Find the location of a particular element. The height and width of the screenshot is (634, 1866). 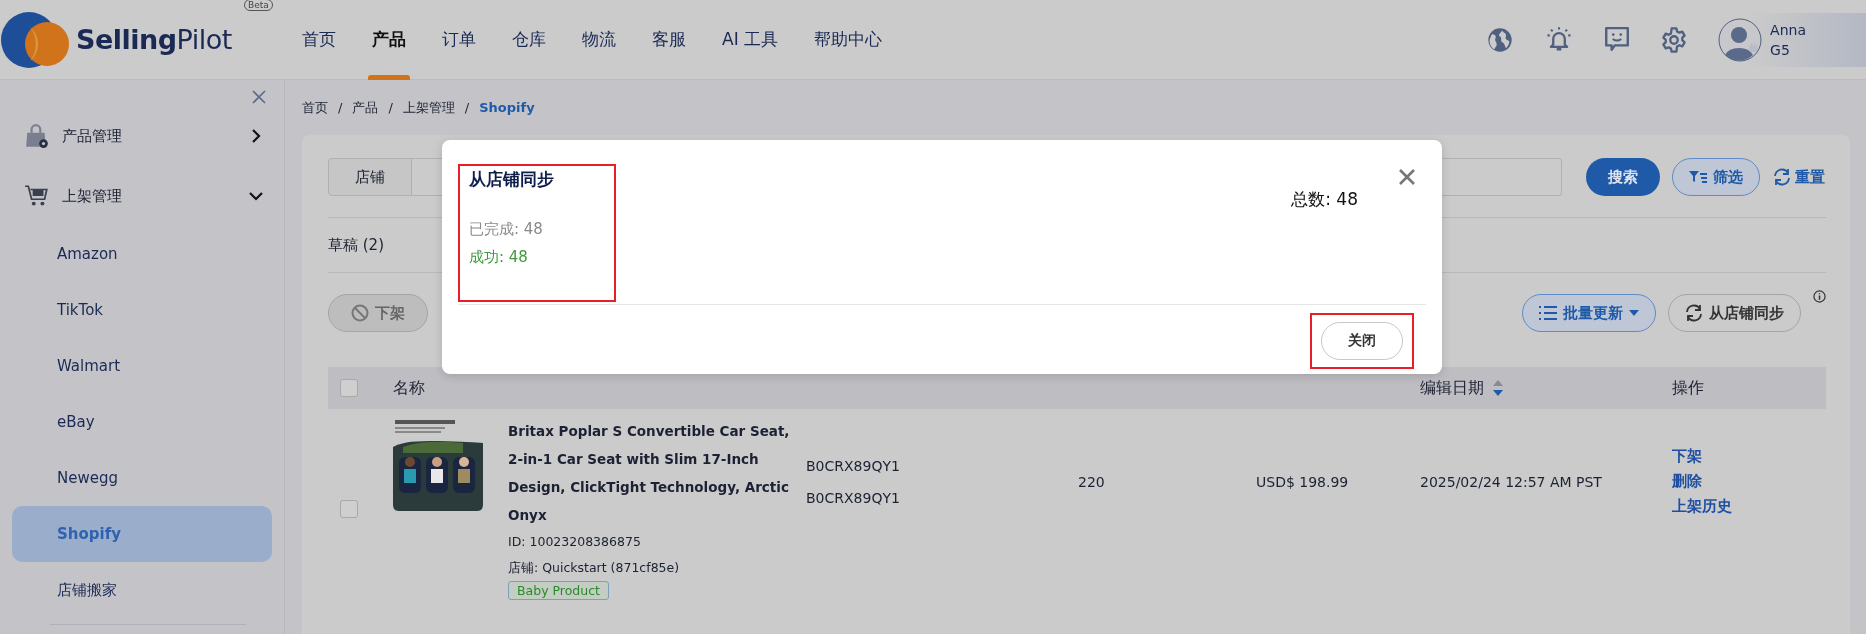

action-link: 删除 is located at coordinates (1749, 481).